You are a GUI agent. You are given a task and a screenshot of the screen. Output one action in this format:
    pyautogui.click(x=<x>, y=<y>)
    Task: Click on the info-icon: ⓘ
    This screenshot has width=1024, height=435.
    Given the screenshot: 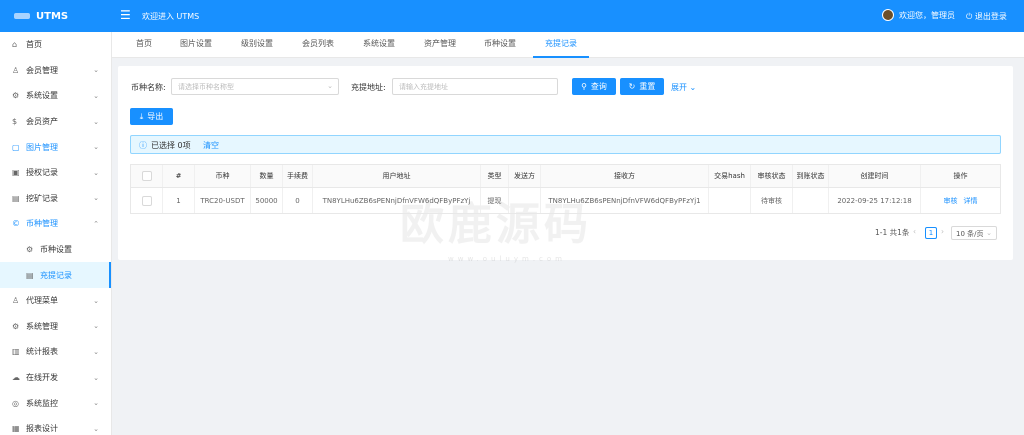 What is the action you would take?
    pyautogui.click(x=143, y=145)
    